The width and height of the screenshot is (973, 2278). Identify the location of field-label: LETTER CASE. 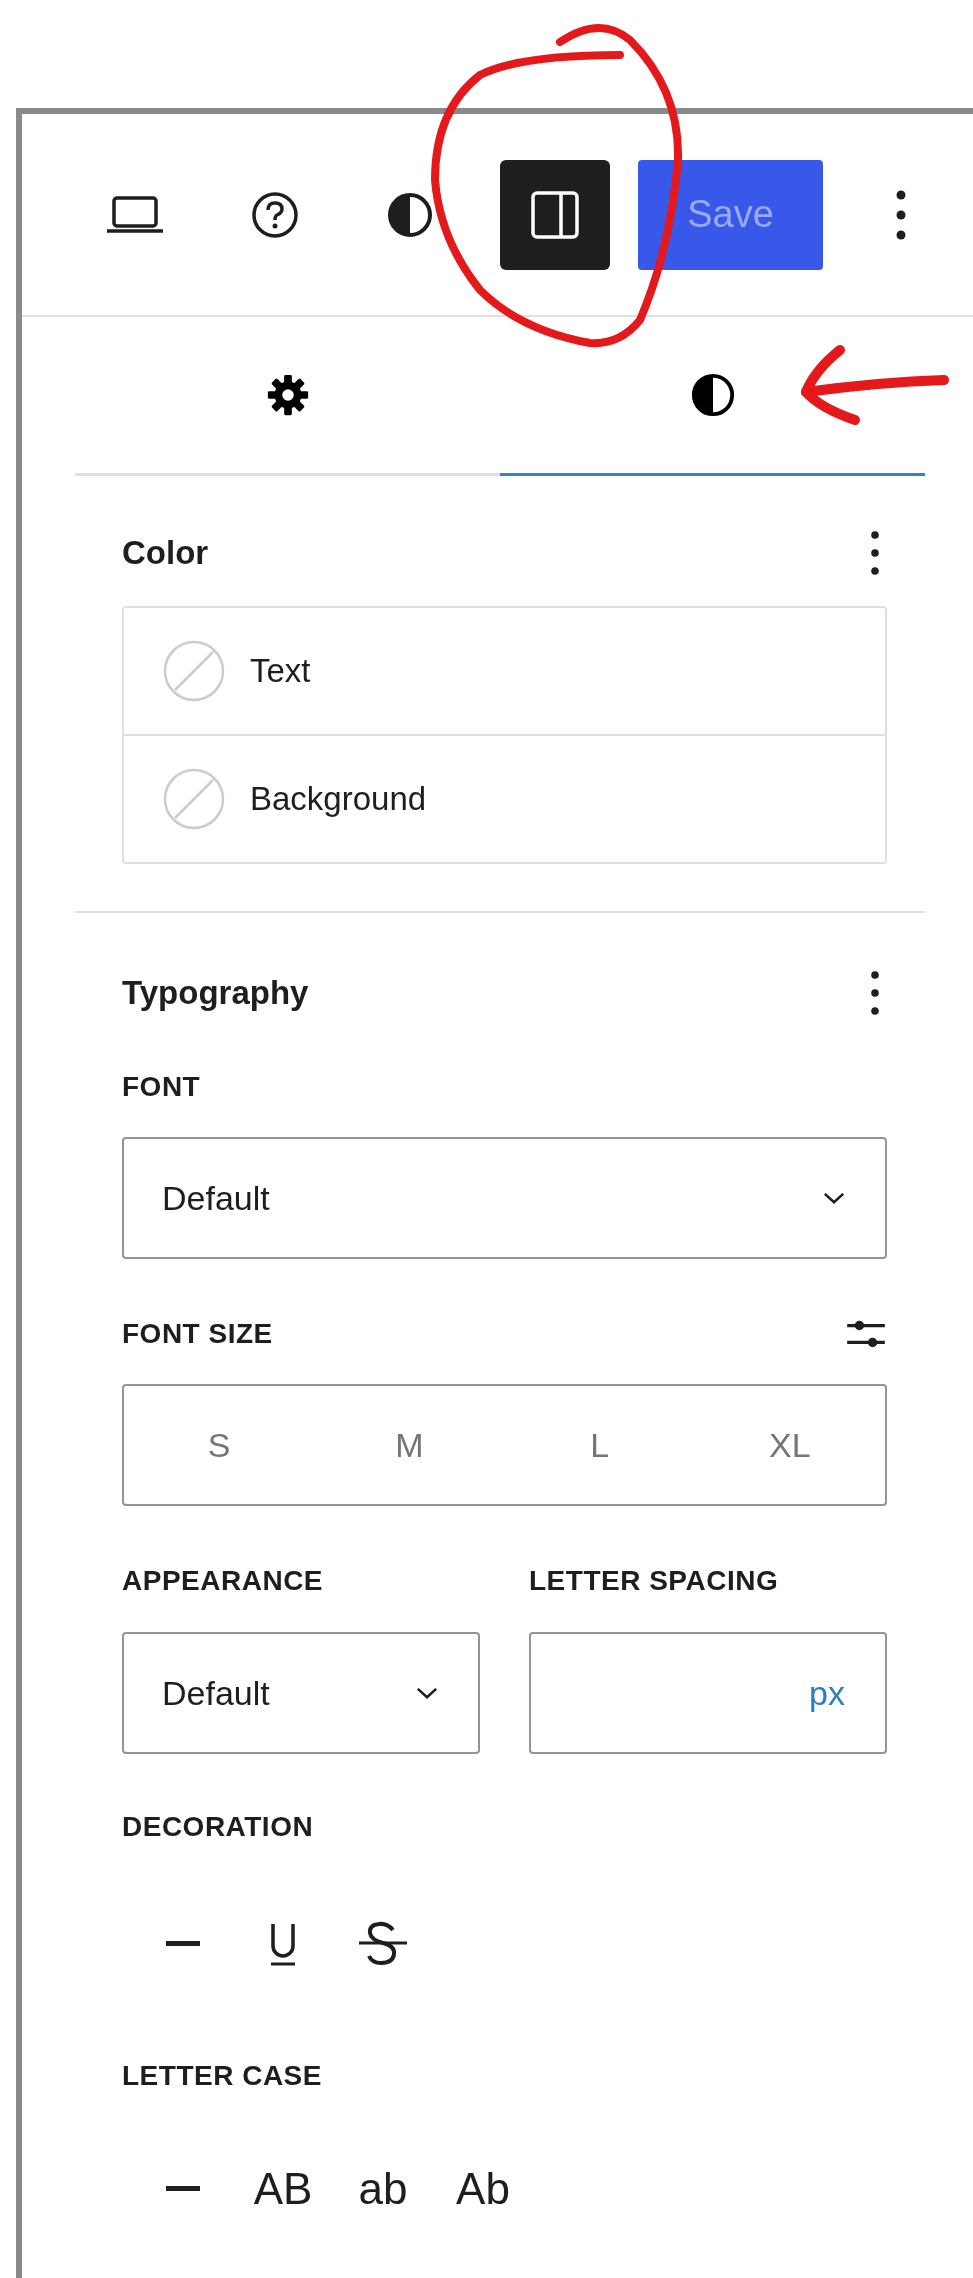
(222, 2076).